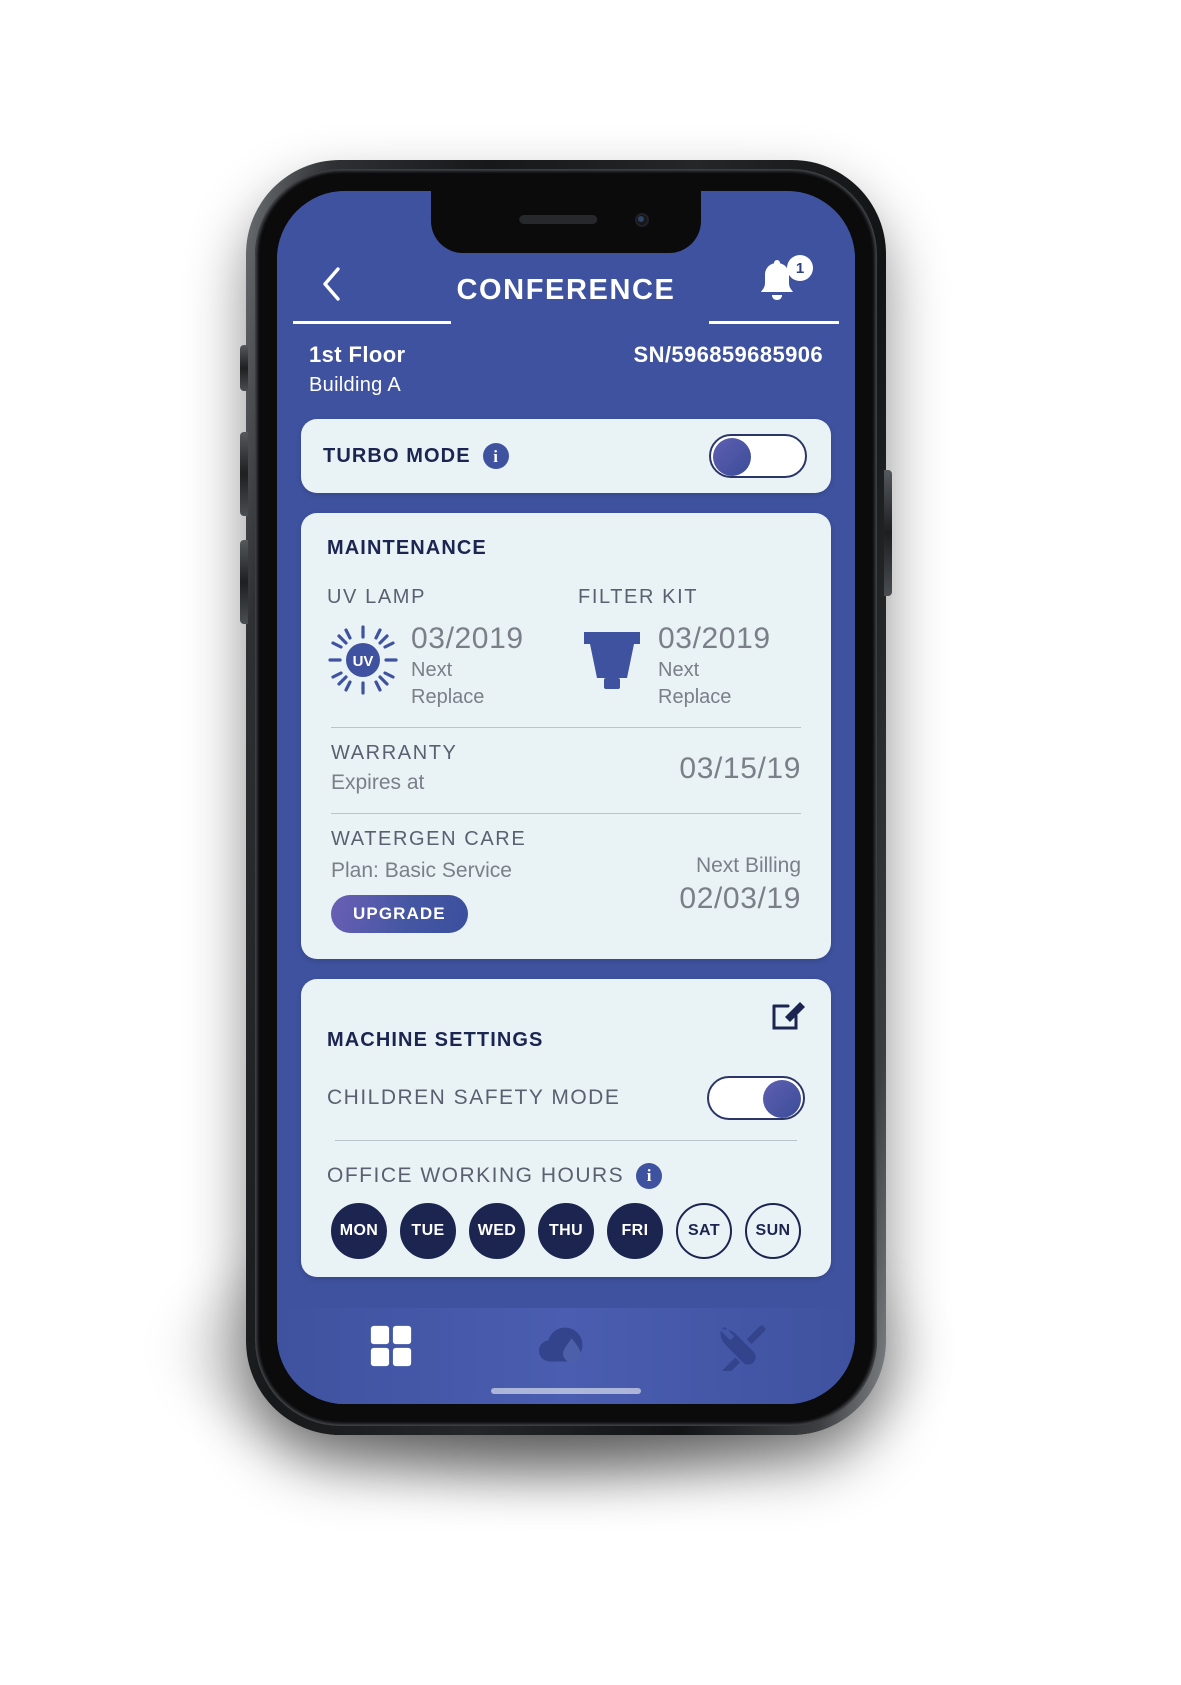  I want to click on nav-dashboard-button, so click(391, 1348).